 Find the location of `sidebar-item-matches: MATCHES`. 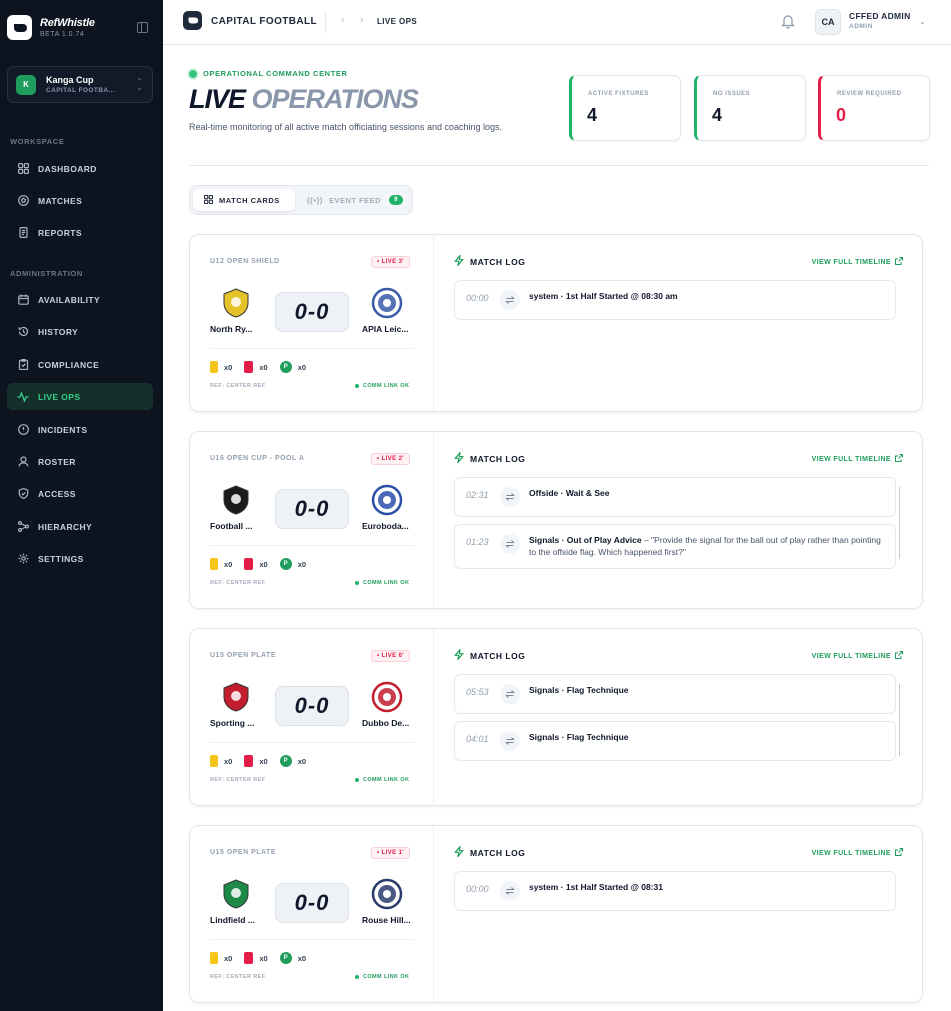

sidebar-item-matches: MATCHES is located at coordinates (80, 200).